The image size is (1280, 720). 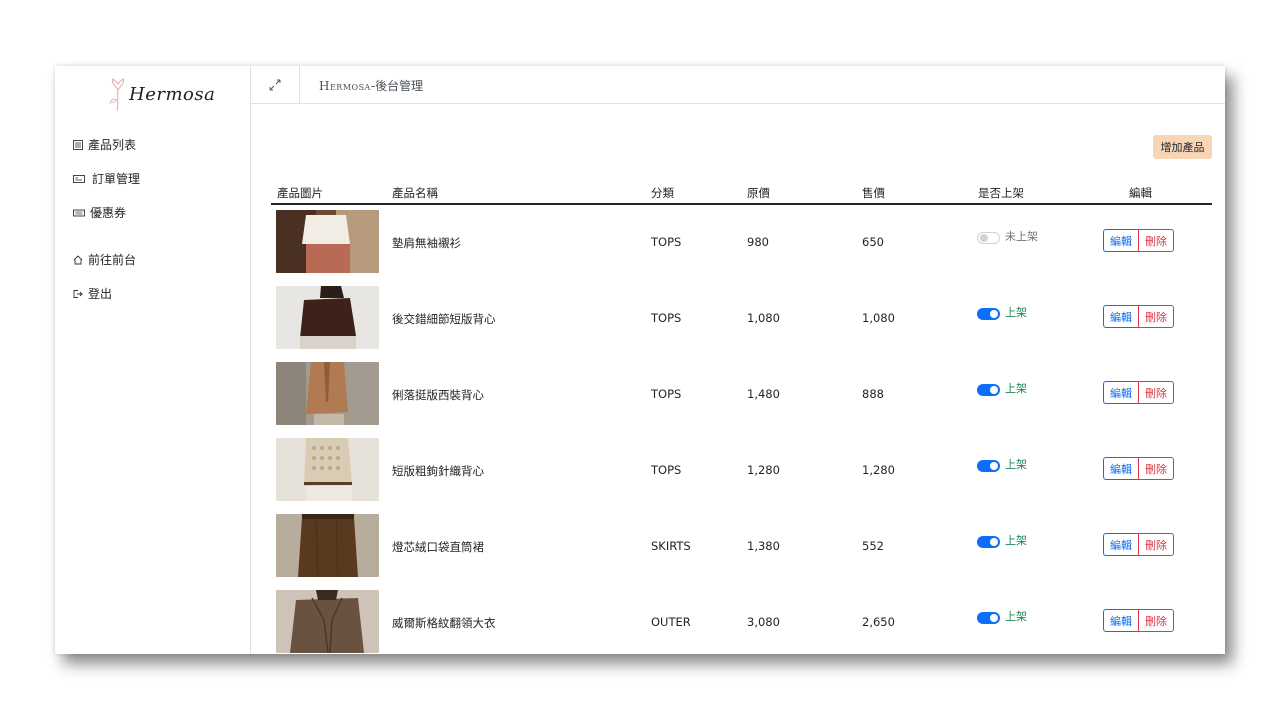 I want to click on status-label: 未上架, so click(x=1021, y=236).